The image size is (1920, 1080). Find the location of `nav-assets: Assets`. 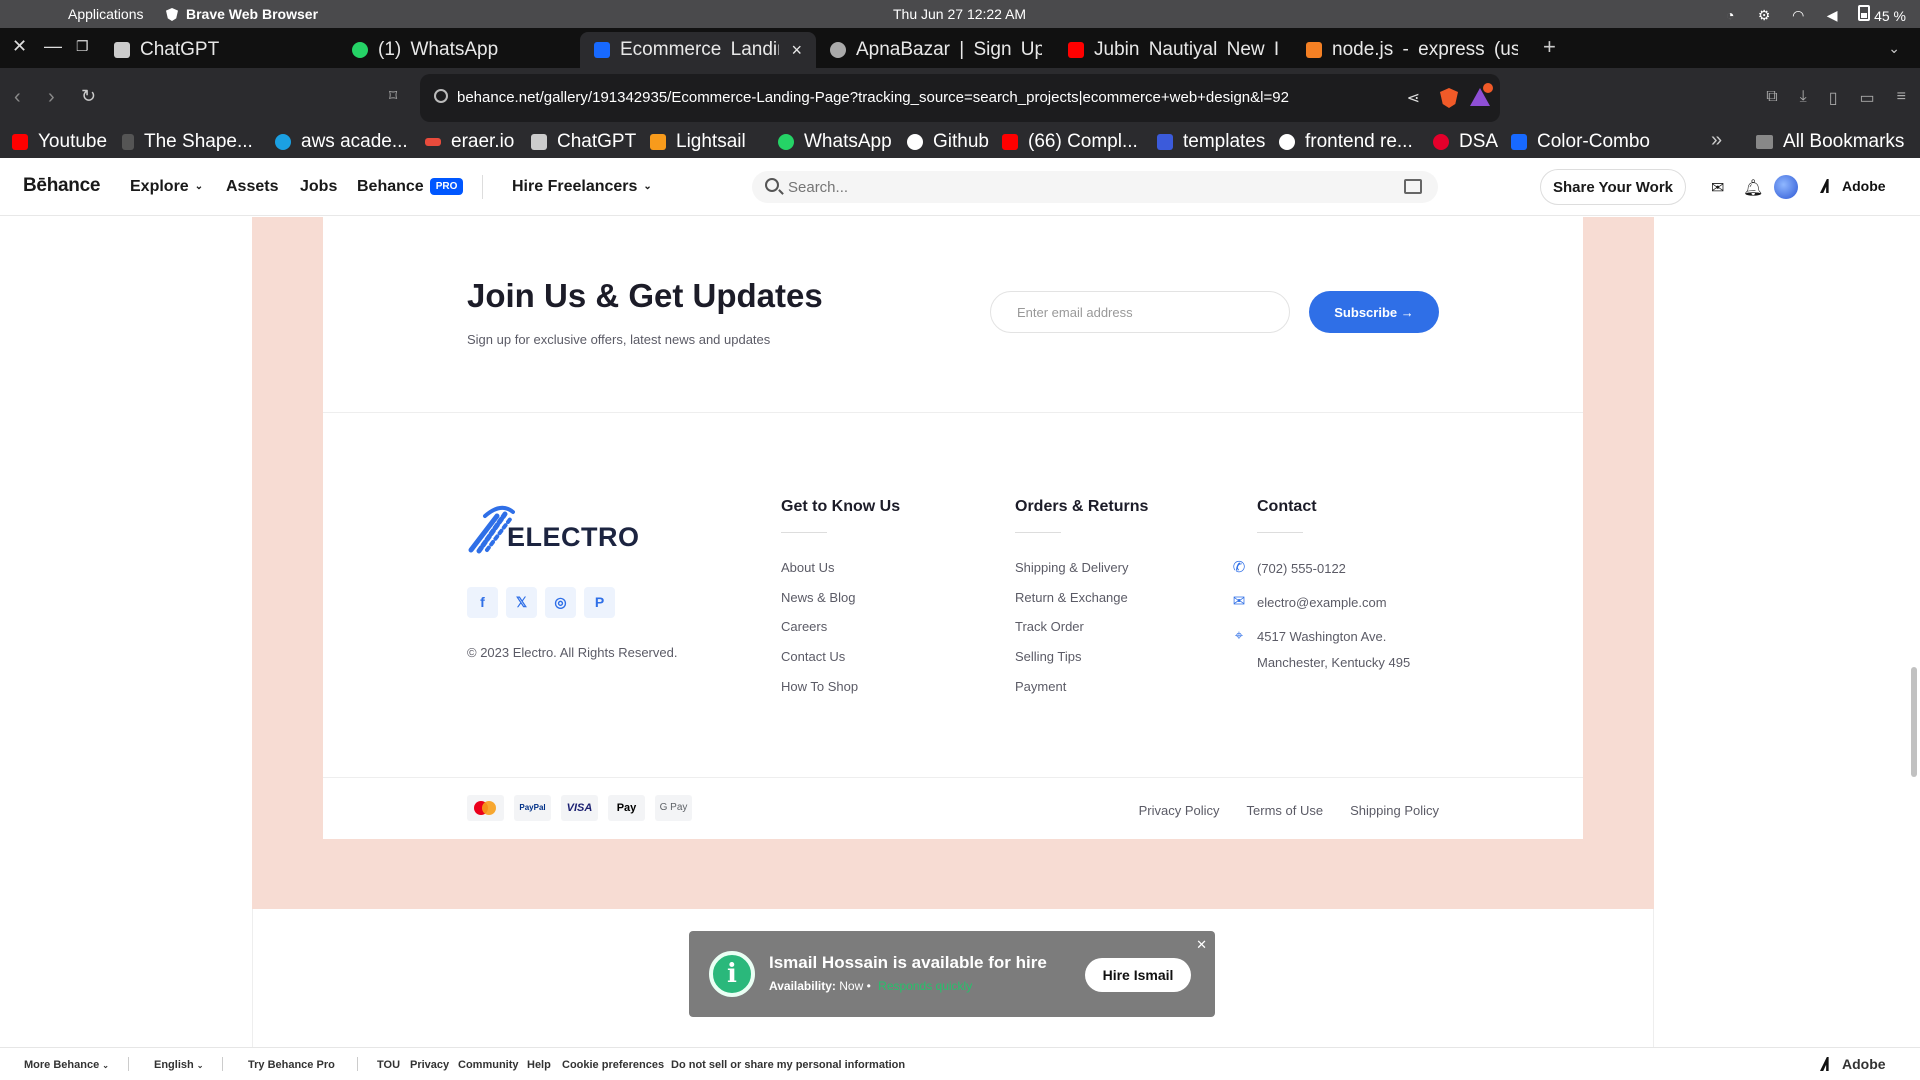

nav-assets: Assets is located at coordinates (252, 187).